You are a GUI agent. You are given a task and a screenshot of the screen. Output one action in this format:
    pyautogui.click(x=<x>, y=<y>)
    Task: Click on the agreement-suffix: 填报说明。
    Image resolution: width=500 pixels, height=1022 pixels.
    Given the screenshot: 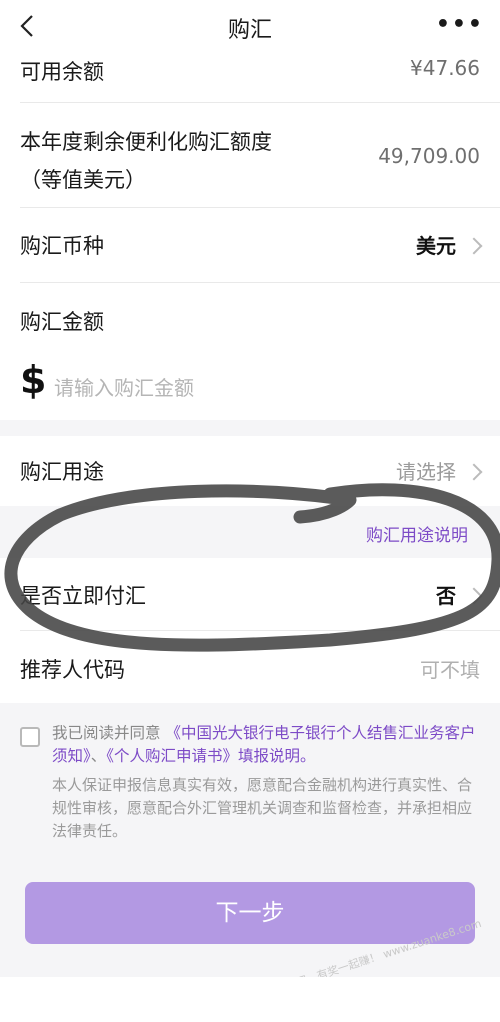 What is the action you would take?
    pyautogui.click(x=277, y=756)
    